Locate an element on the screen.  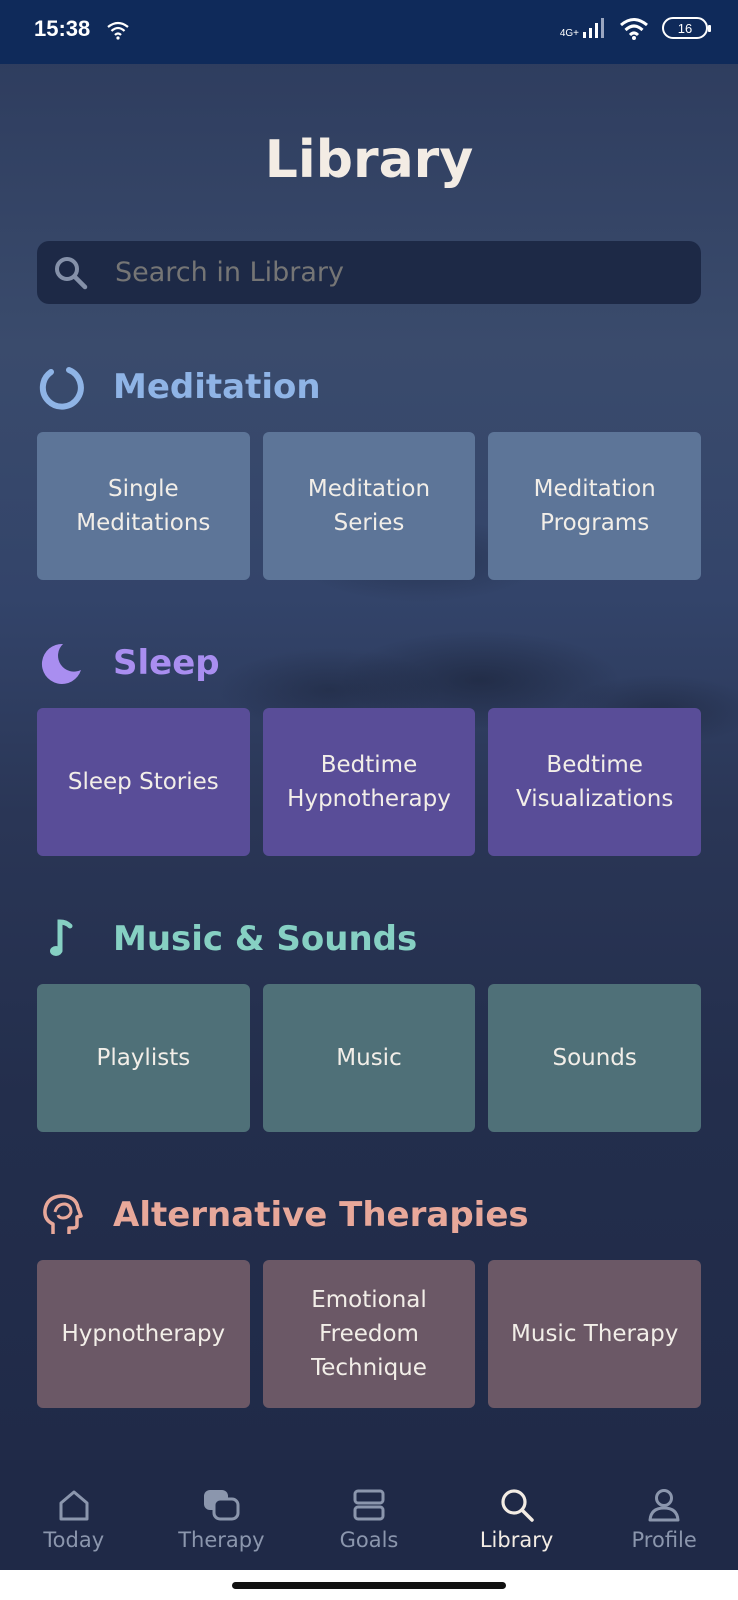
battery-indicator: 16 is located at coordinates (686, 28).